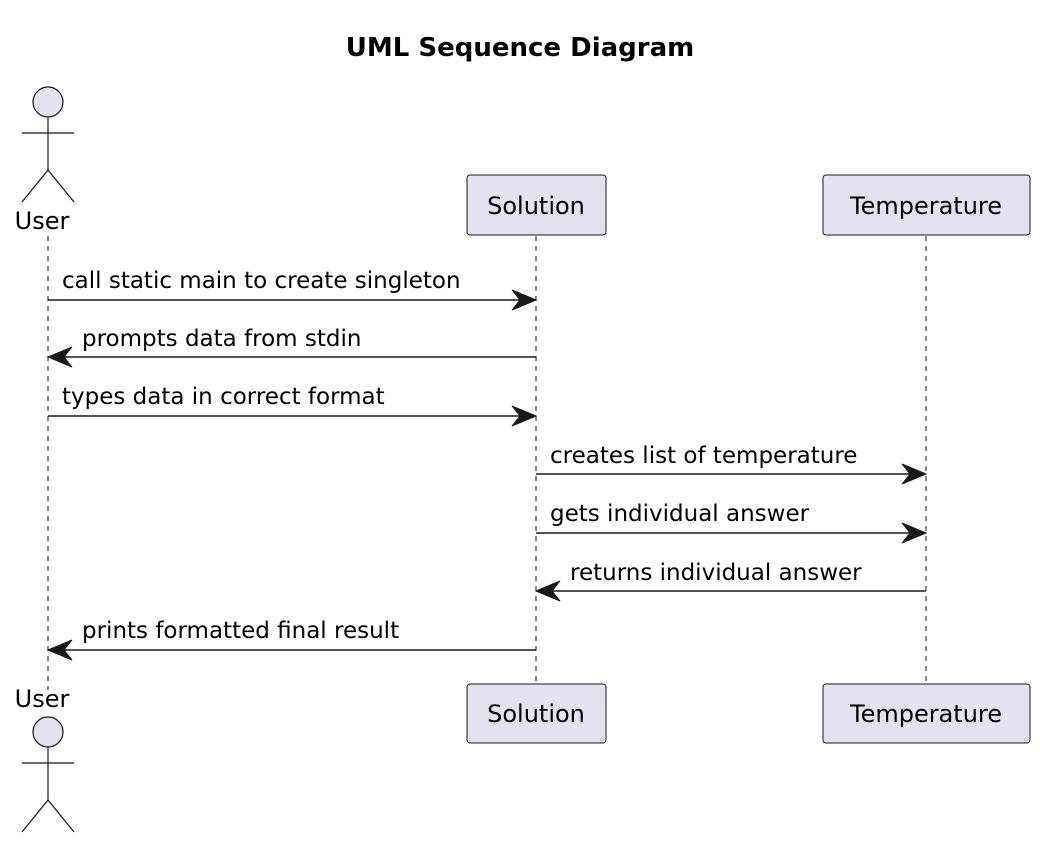 This screenshot has height=844, width=1040. What do you see at coordinates (261, 281) in the screenshot?
I see `message-1-label: call static main to create singleton` at bounding box center [261, 281].